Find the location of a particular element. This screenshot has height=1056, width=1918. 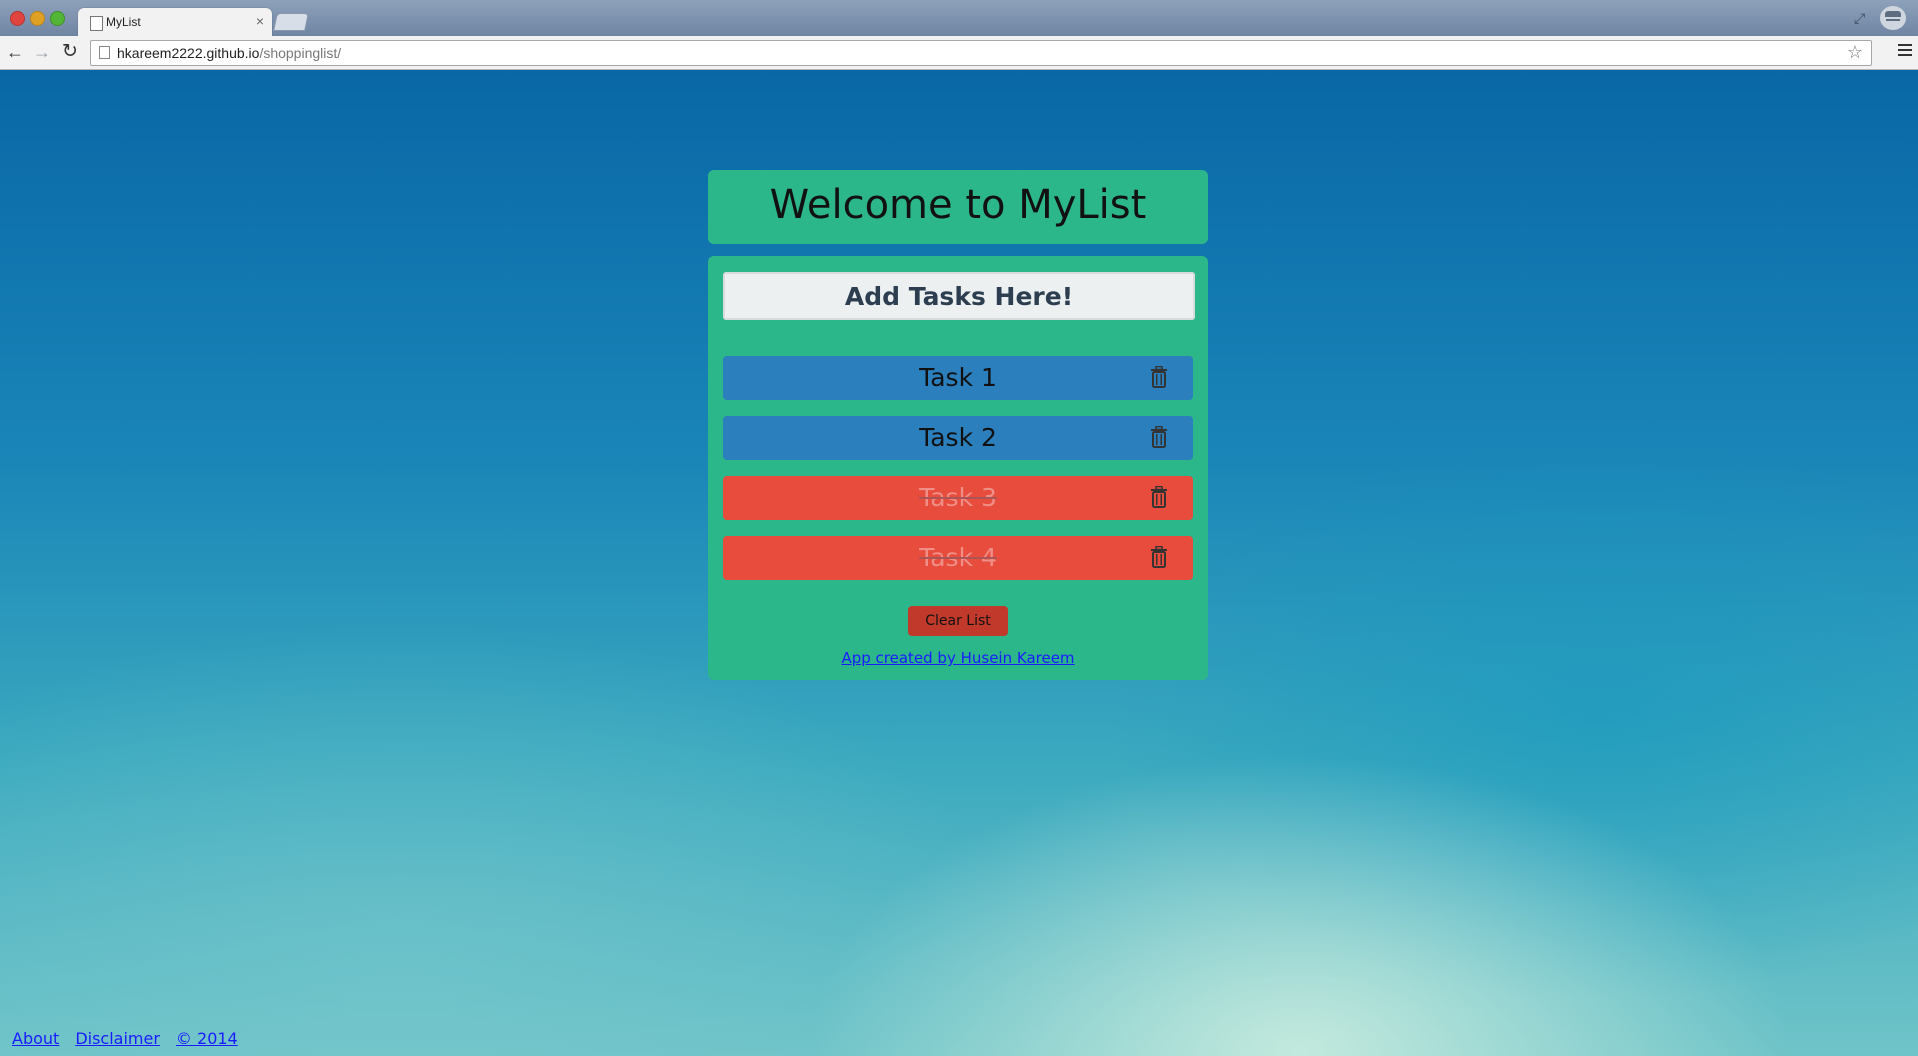

task-item: Task 2 is located at coordinates (958, 438).